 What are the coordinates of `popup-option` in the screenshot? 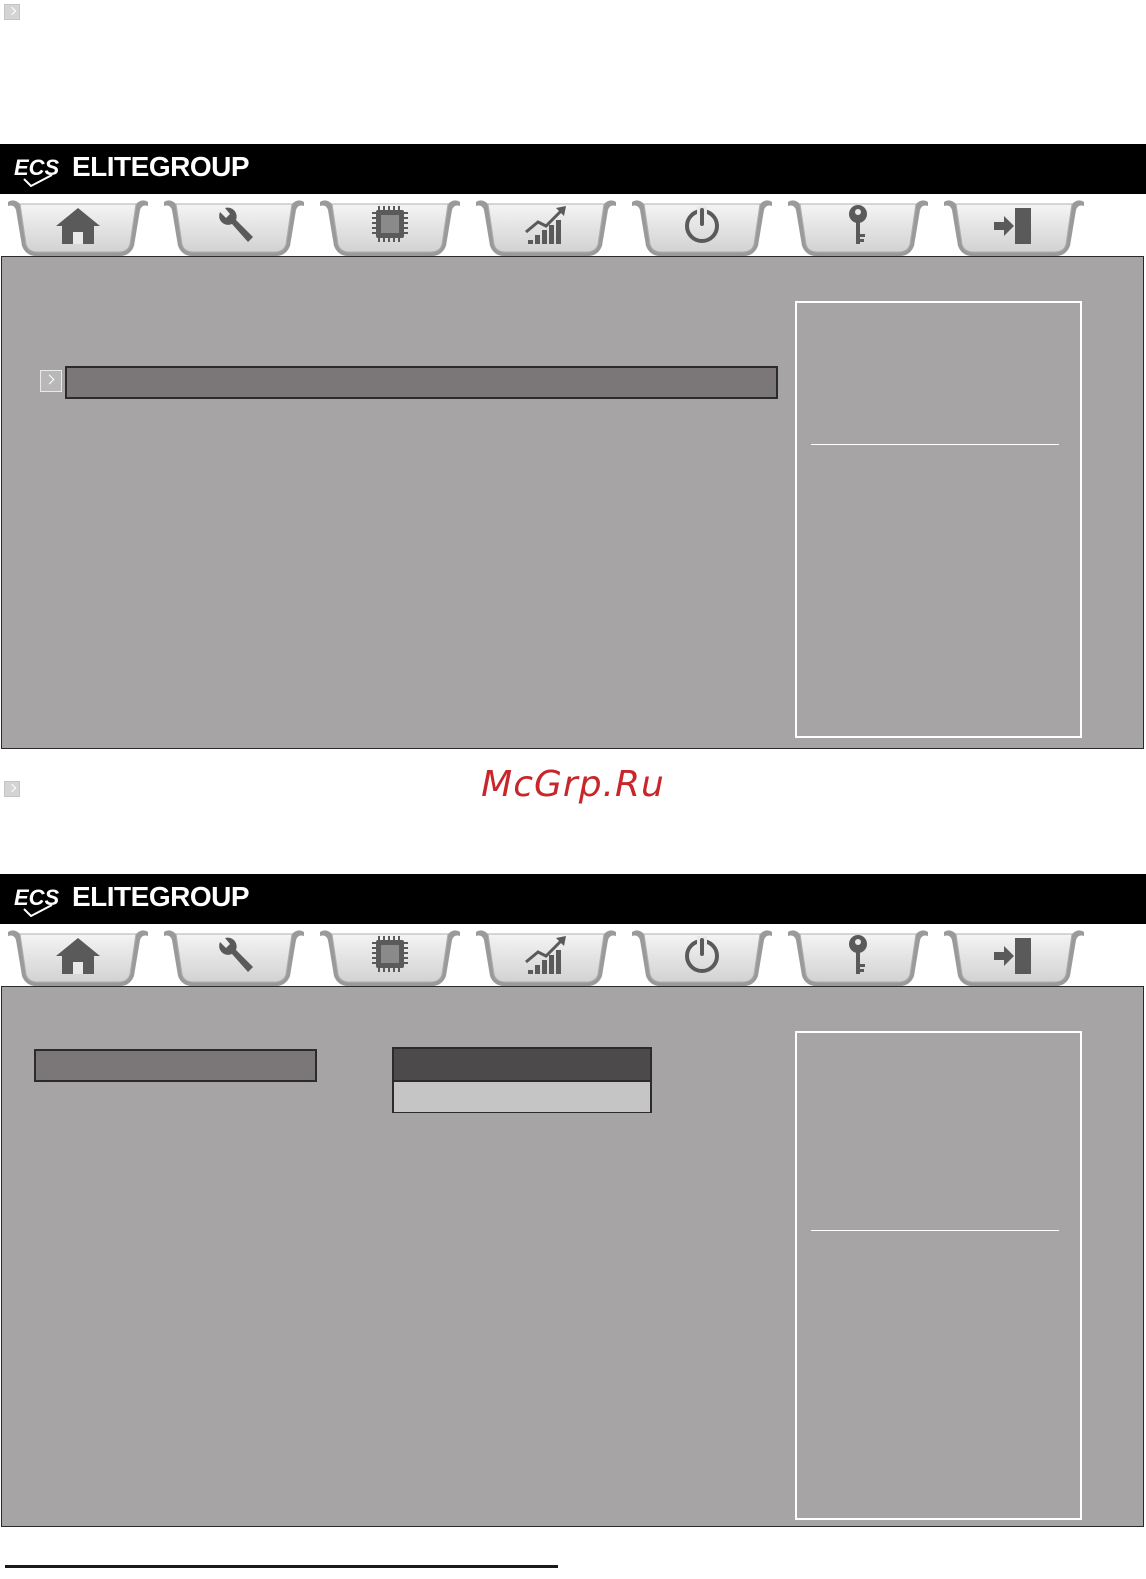 It's located at (522, 1096).